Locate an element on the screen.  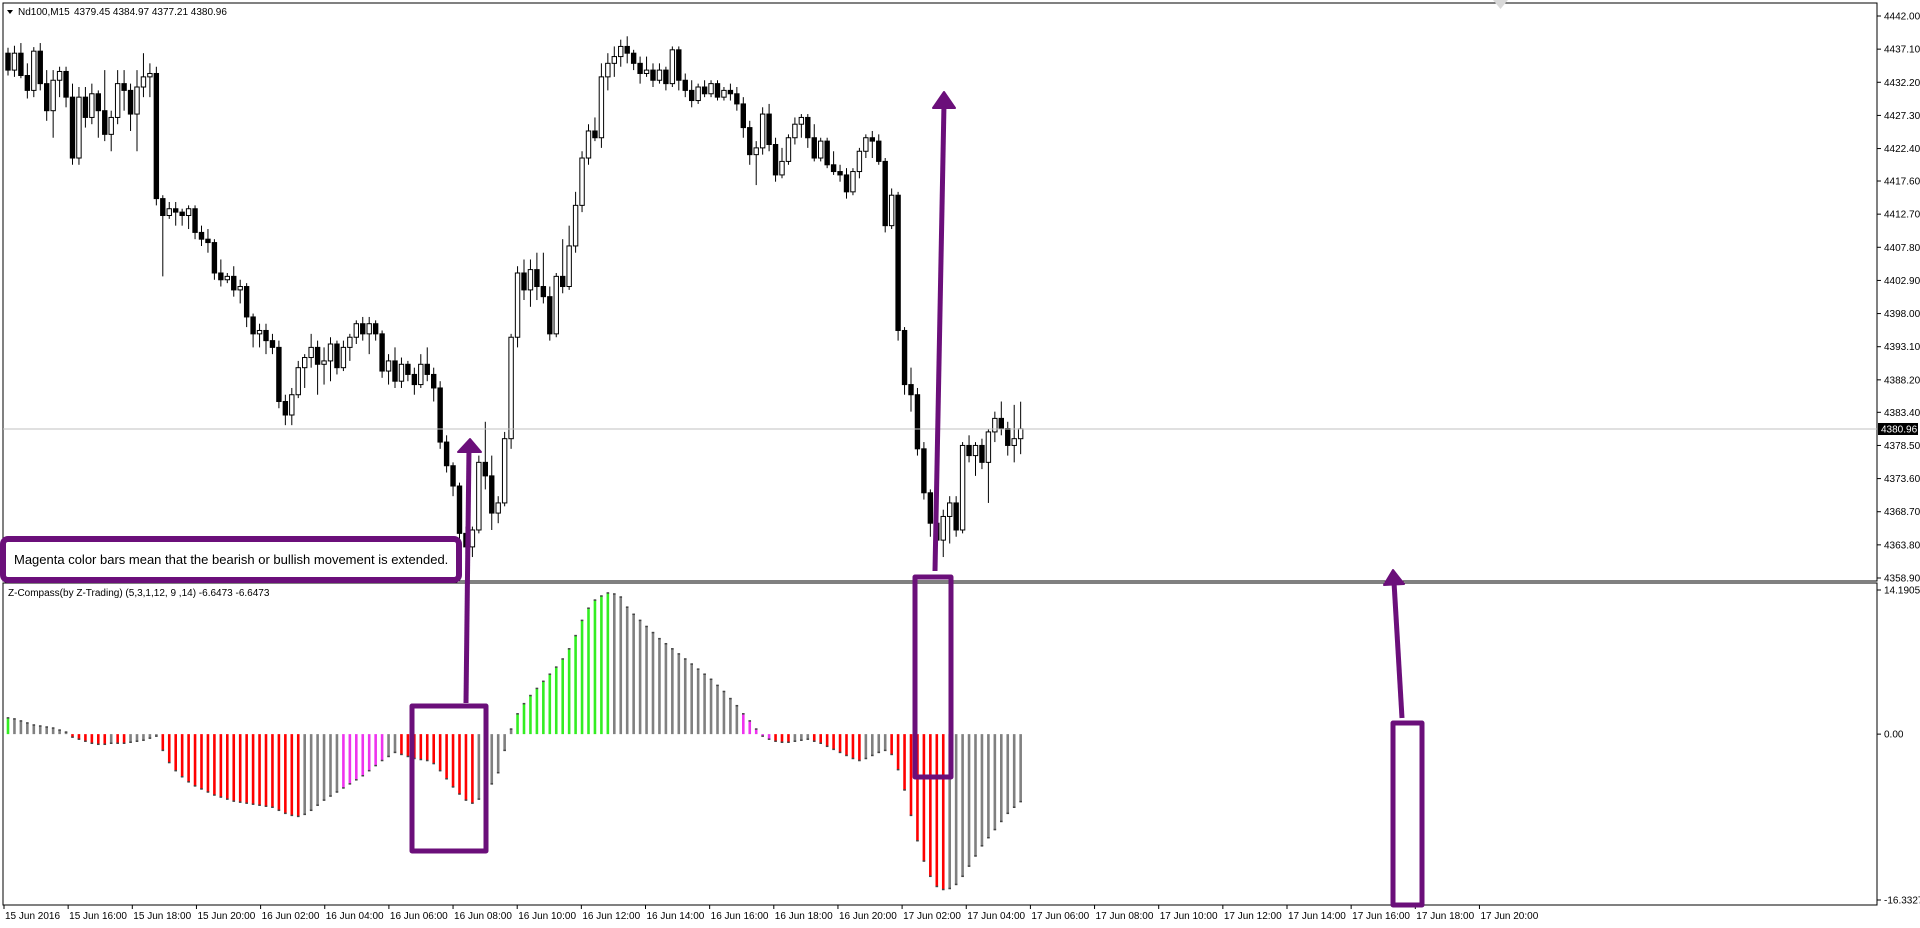
price-tick-label: 4388.20 is located at coordinates (1902, 380).